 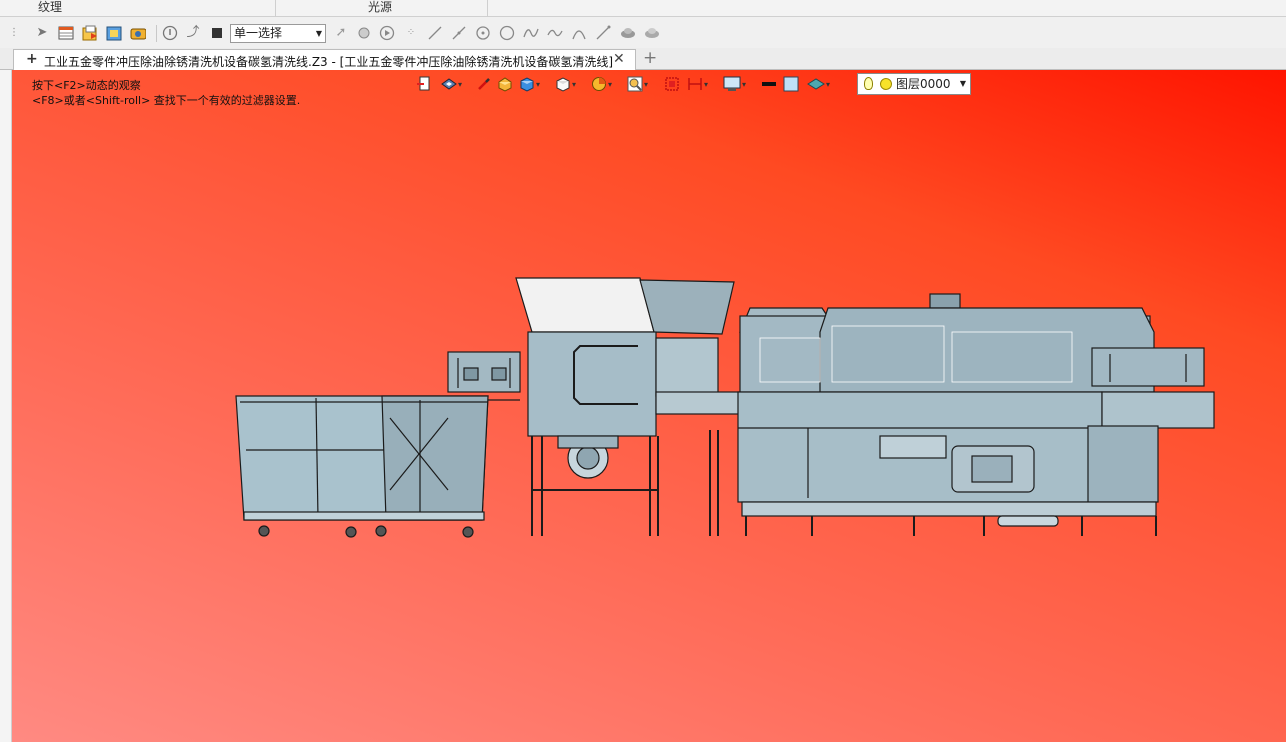 I want to click on new-tab-button: +, so click(x=650, y=58).